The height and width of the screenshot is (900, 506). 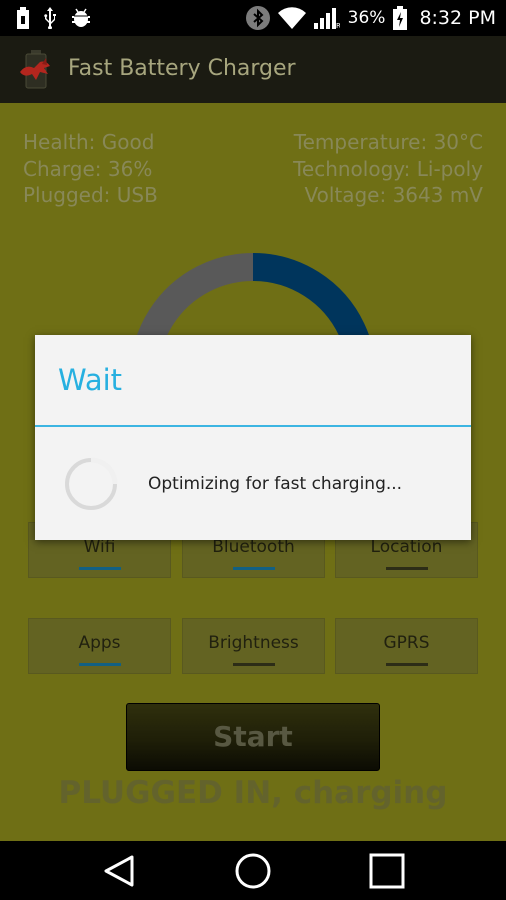 I want to click on usb-icon, so click(x=50, y=18).